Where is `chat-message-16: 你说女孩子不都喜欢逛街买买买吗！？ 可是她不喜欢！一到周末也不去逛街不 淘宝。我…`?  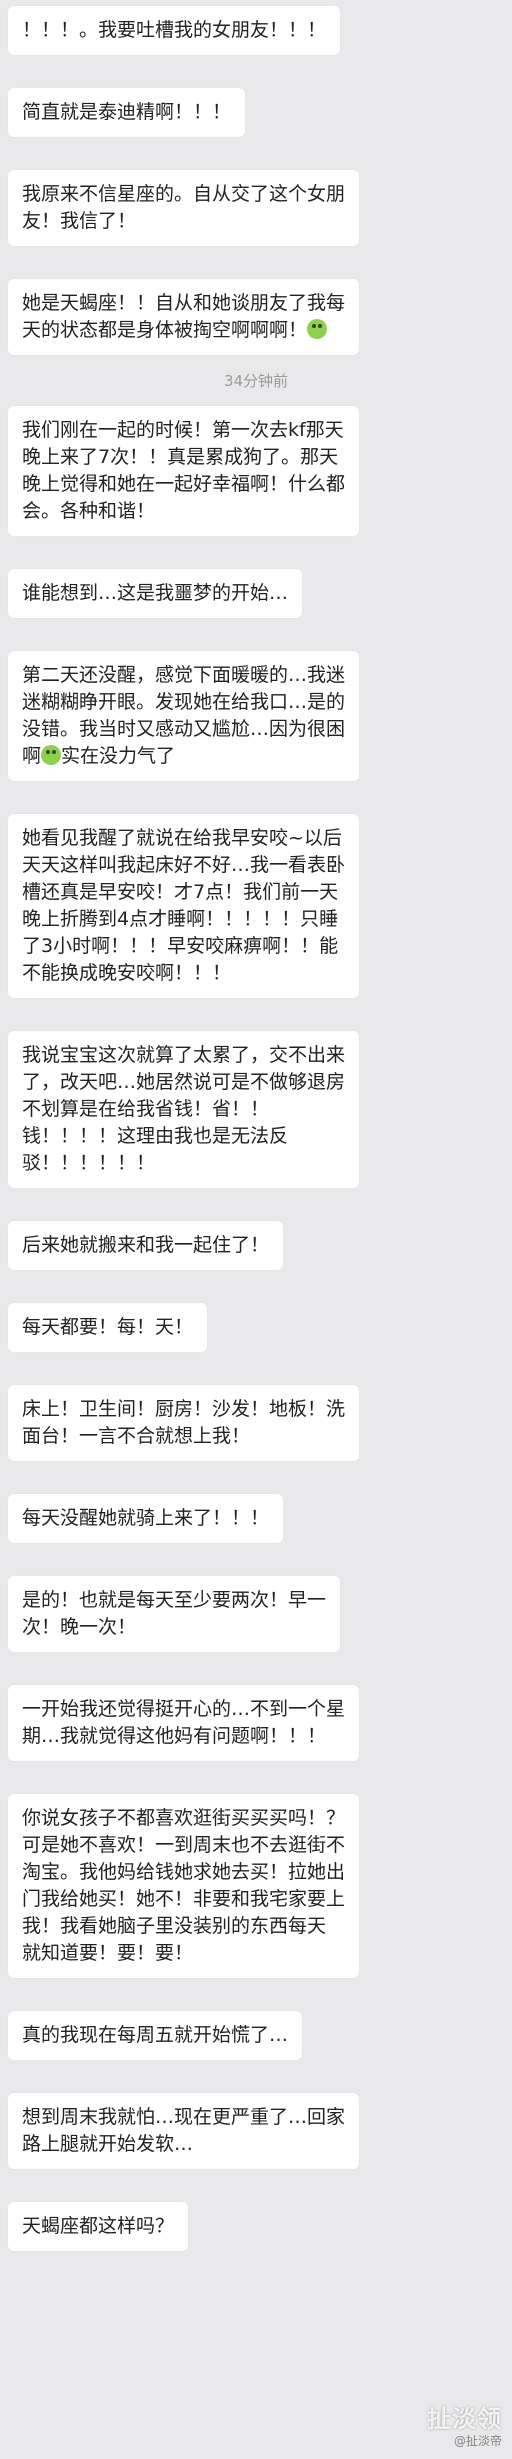 chat-message-16: 你说女孩子不都喜欢逛街买买买吗！？ 可是她不喜欢！一到周末也不去逛街不 淘宝。我… is located at coordinates (184, 1886).